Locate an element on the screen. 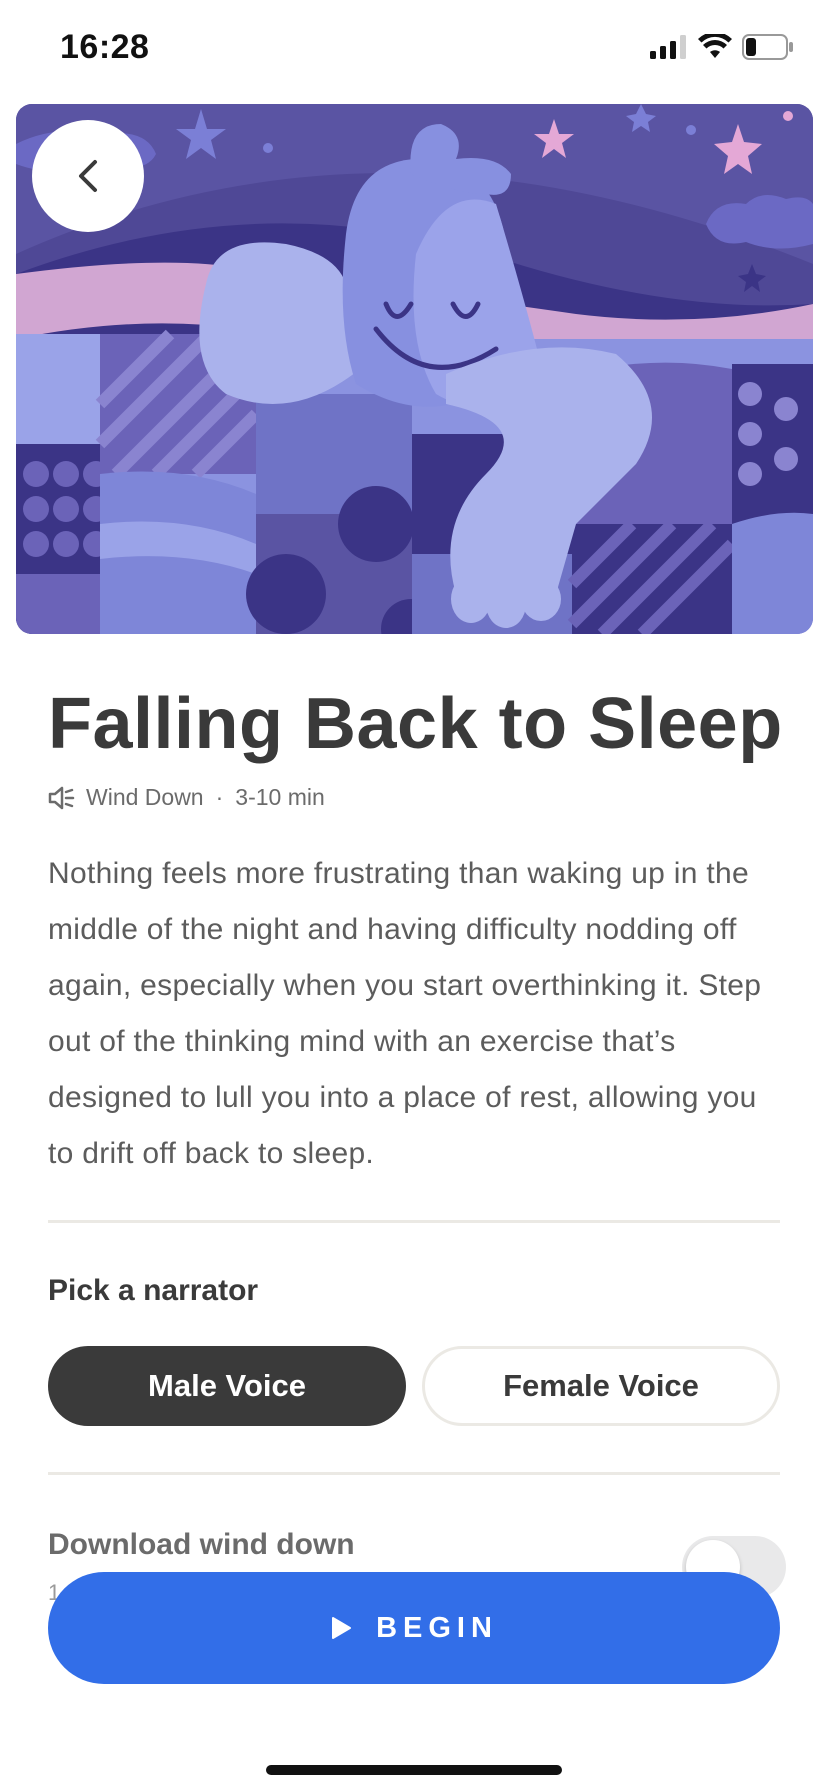 The width and height of the screenshot is (828, 1792). session-meta: Wind Down · 3-10 min is located at coordinates (186, 797).